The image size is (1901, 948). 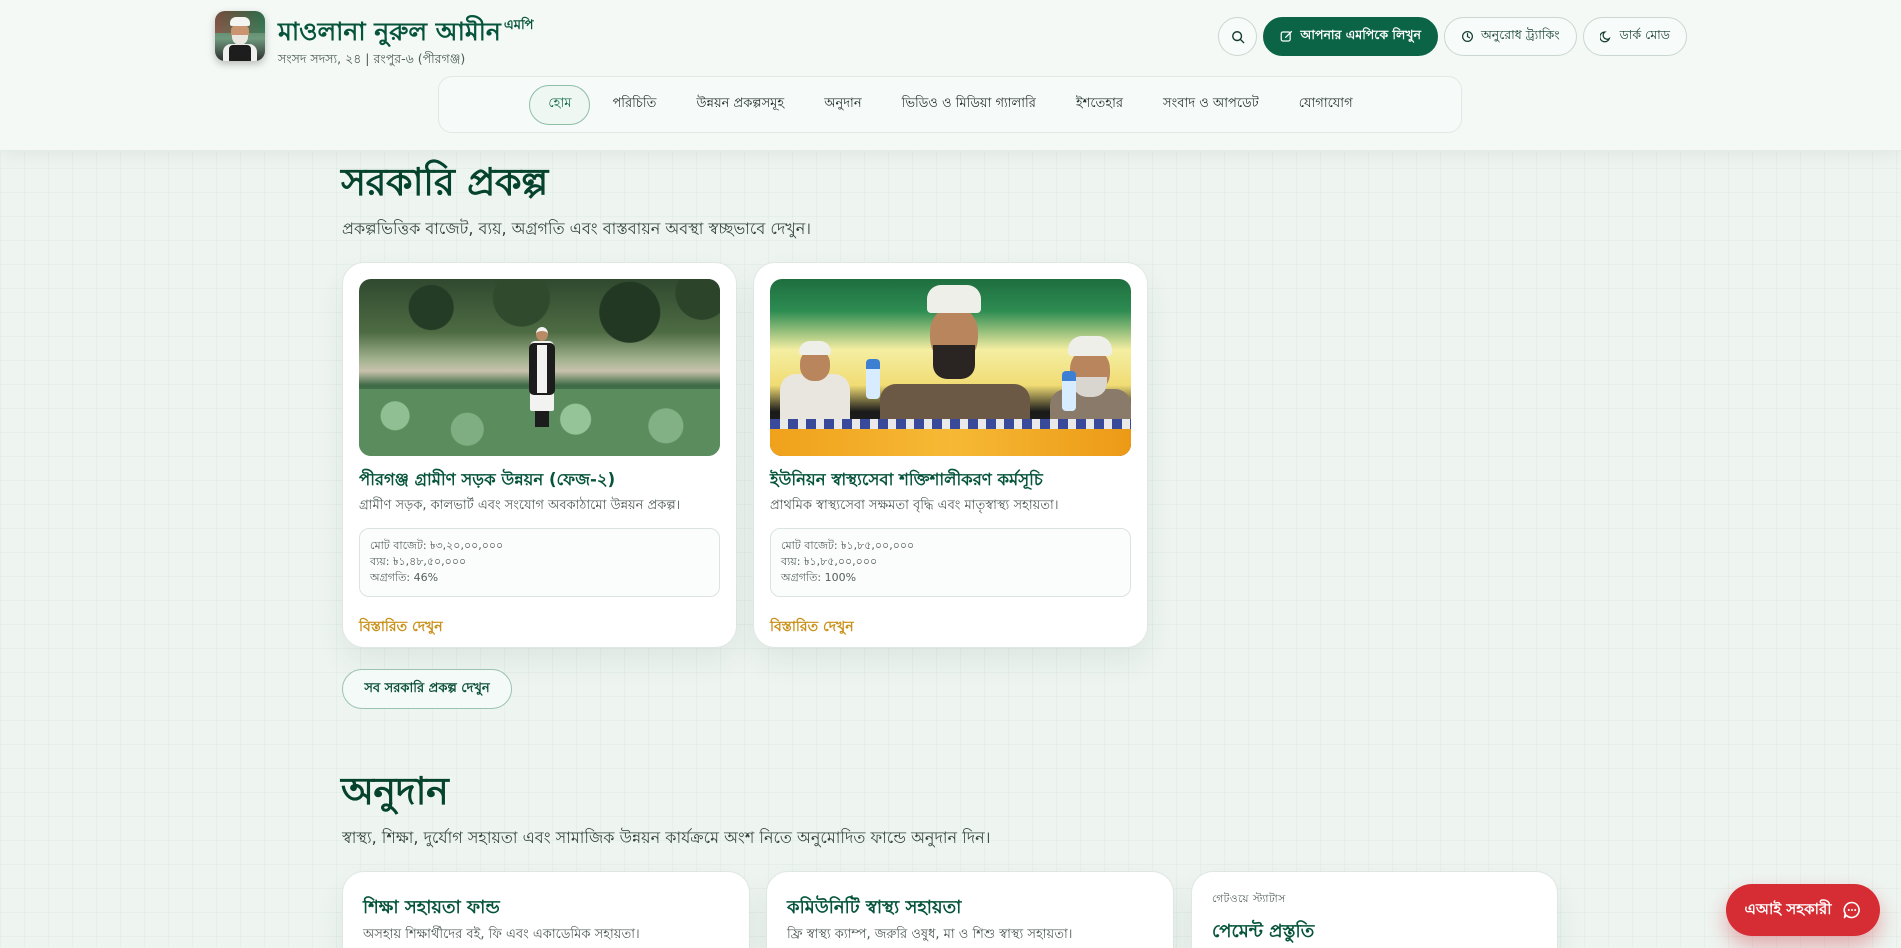 I want to click on dark-mode-label: ডার্ক মোড, so click(x=1644, y=34).